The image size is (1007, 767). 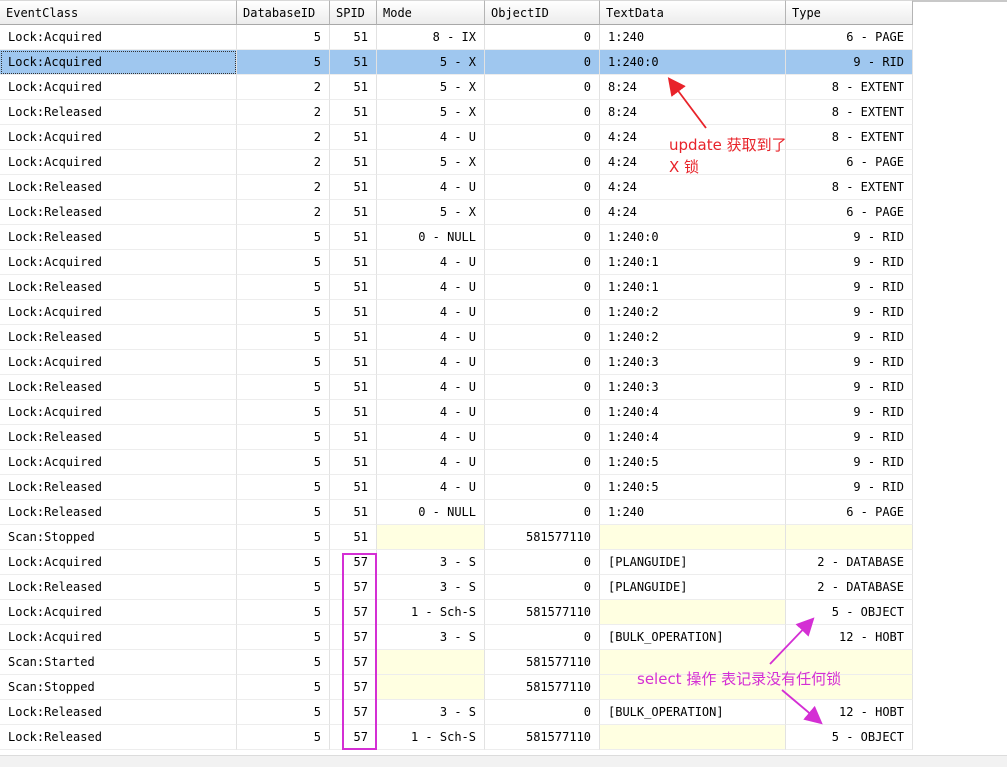 I want to click on column-header-type: Type, so click(x=849, y=12).